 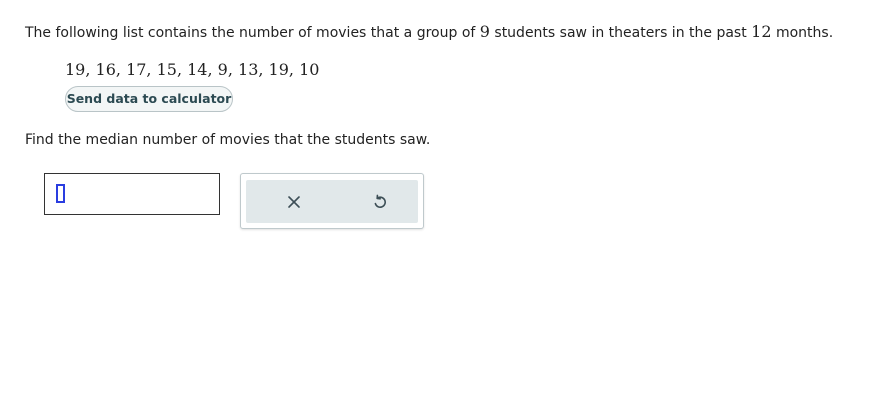 I want to click on answer-tools-bar, so click(x=332, y=201).